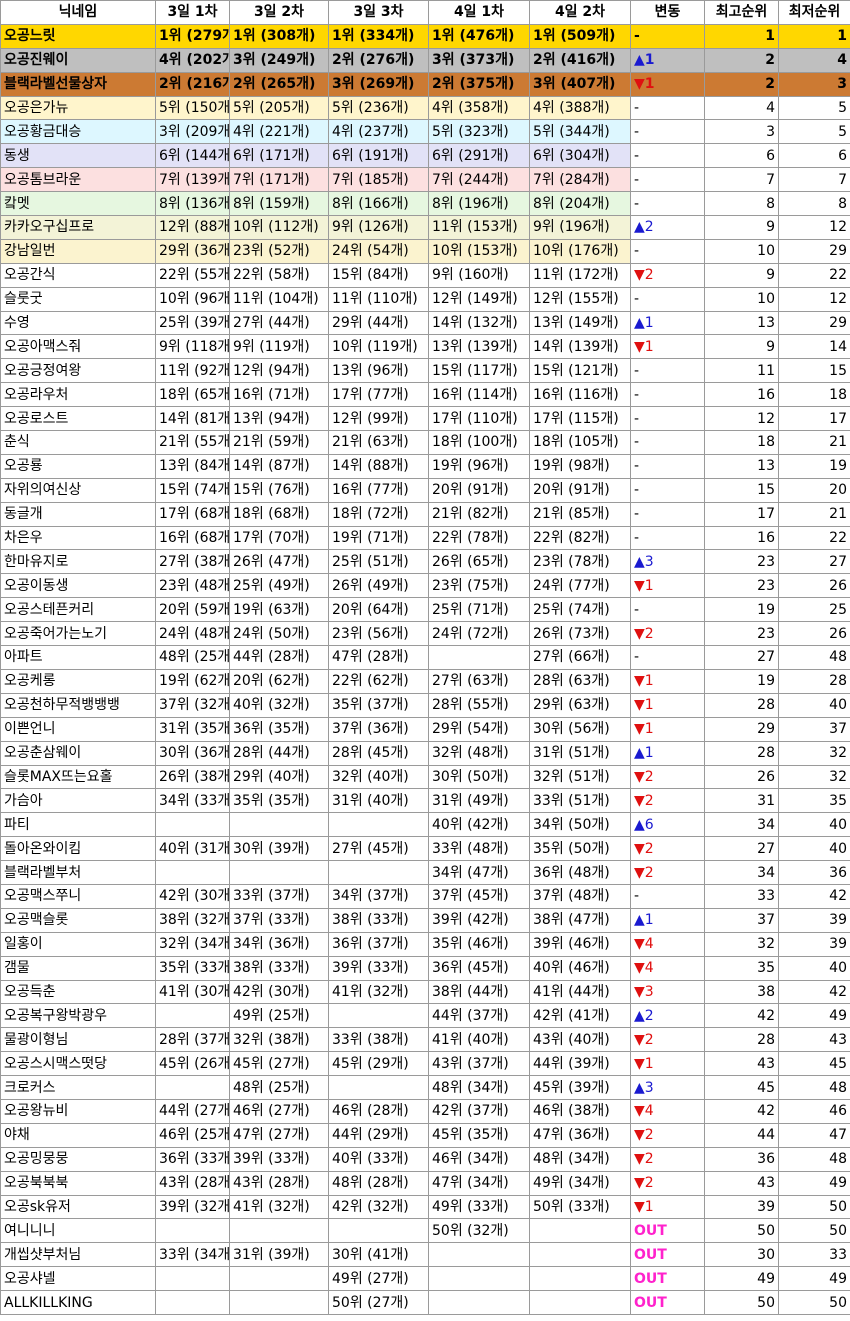 The image size is (850, 1321). What do you see at coordinates (378, 849) in the screenshot?
I see `day3-round3-cell: 27위 (45개)` at bounding box center [378, 849].